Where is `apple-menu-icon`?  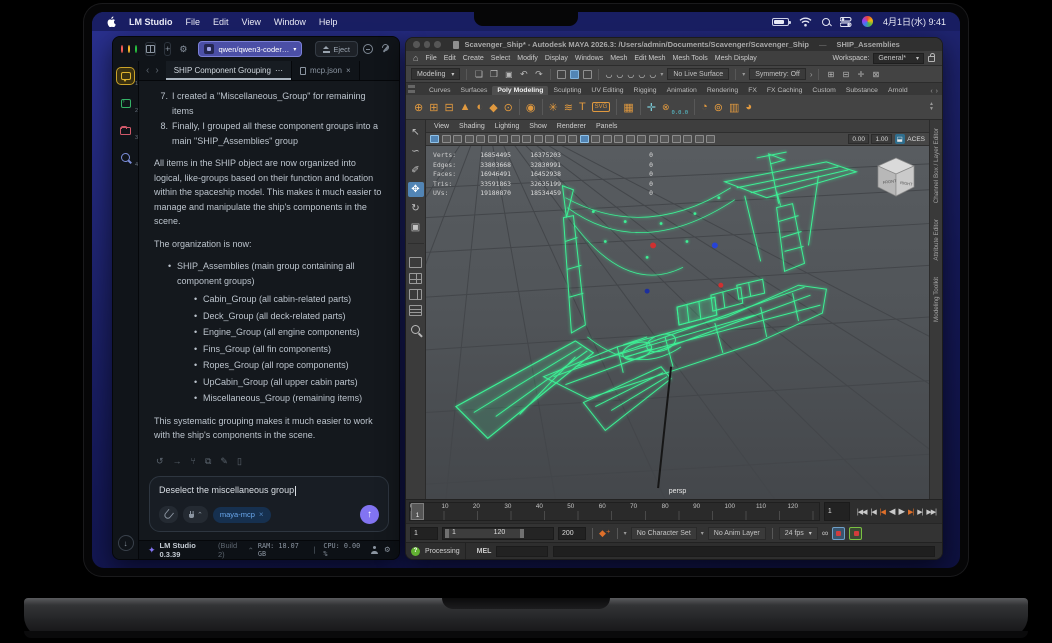
apple-menu-icon is located at coordinates (111, 21).